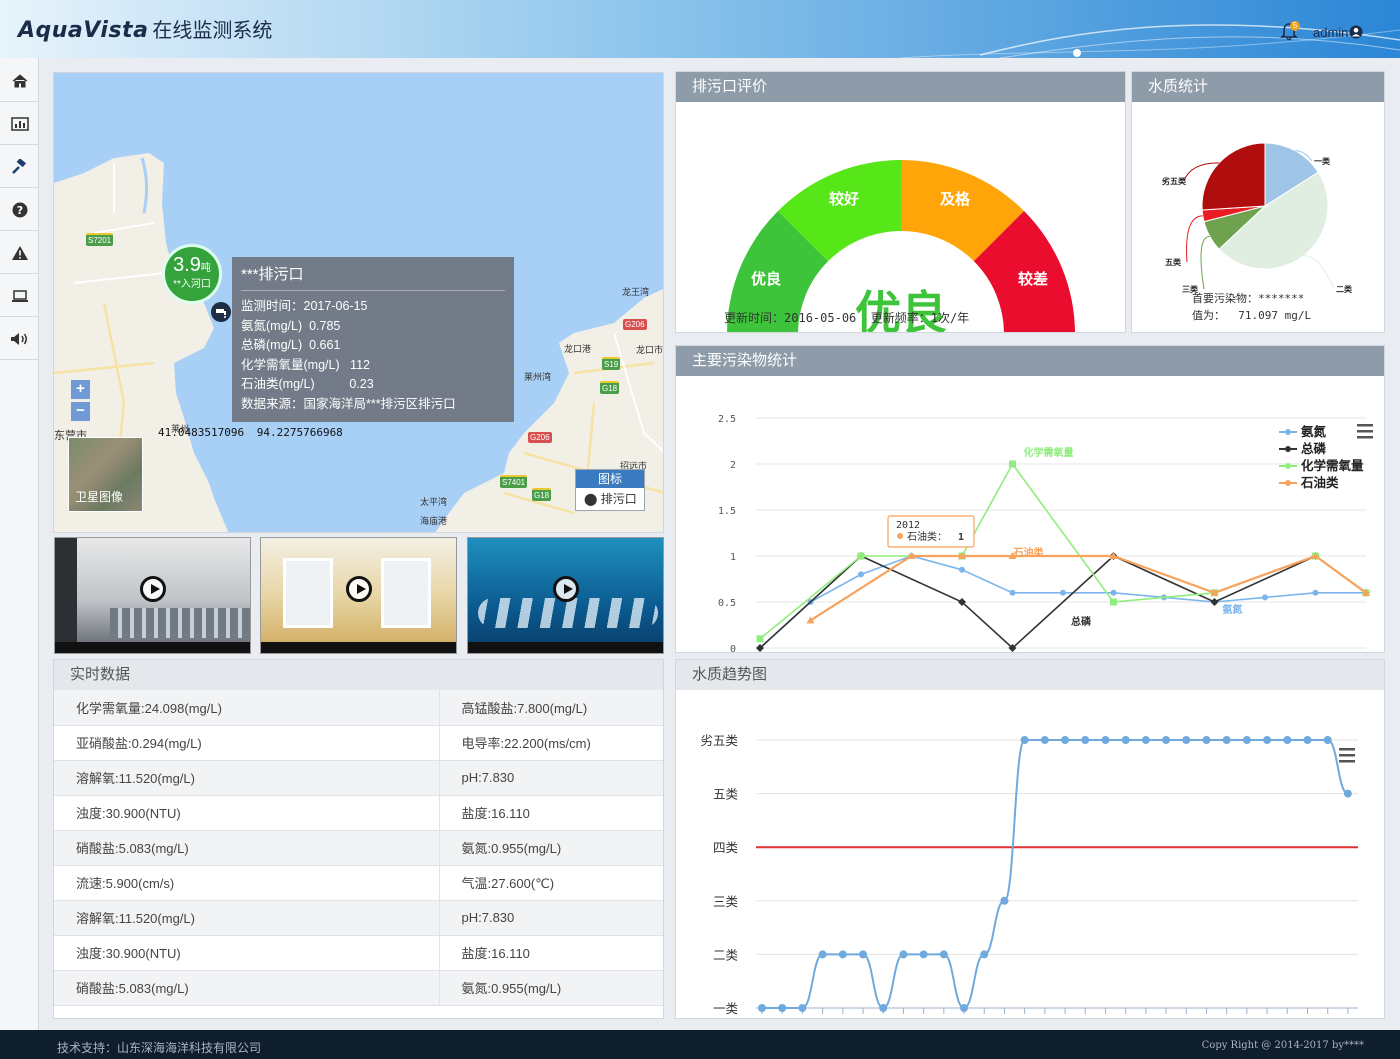  Describe the element at coordinates (611, 363) in the screenshot. I see `road-label: S19` at that location.